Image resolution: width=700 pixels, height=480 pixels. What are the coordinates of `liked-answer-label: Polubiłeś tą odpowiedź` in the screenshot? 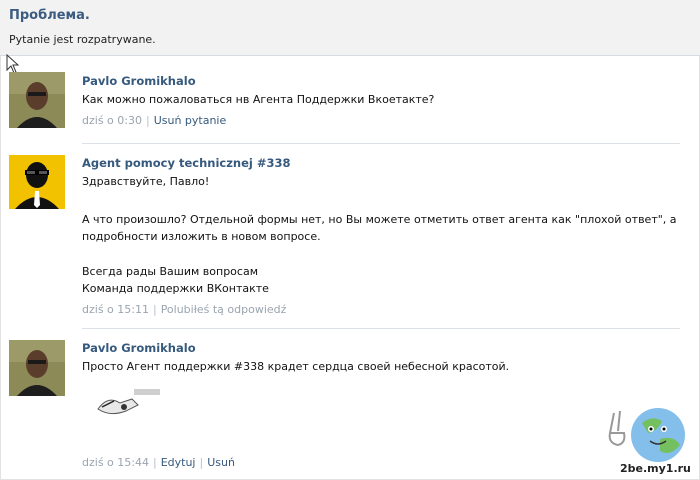 It's located at (224, 309).